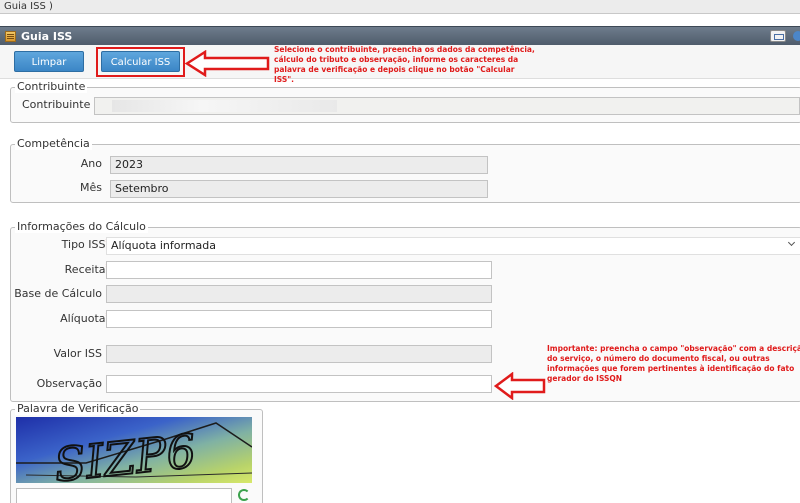 The image size is (800, 503). Describe the element at coordinates (299, 270) in the screenshot. I see `receita-field` at that location.